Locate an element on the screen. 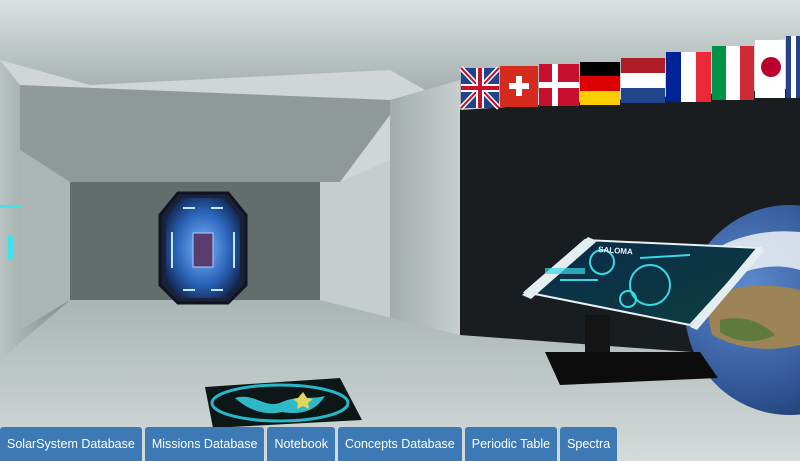  concepts-database-button: Concepts Database is located at coordinates (399, 444).